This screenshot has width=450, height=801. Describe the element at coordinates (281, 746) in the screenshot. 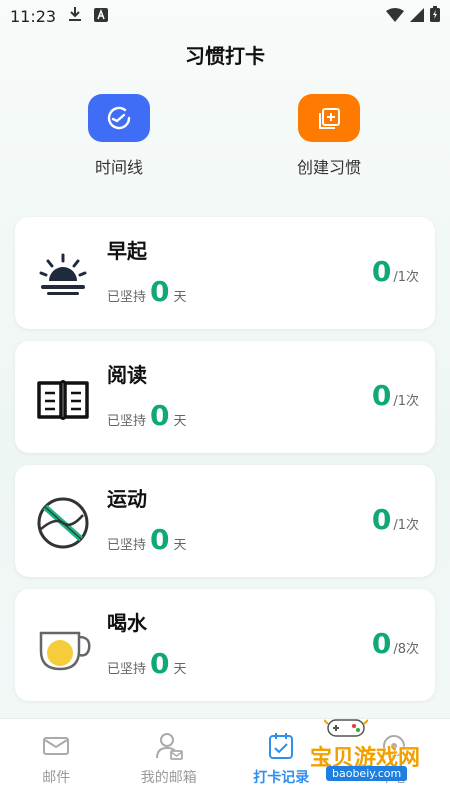

I see `checkin-icon` at that location.